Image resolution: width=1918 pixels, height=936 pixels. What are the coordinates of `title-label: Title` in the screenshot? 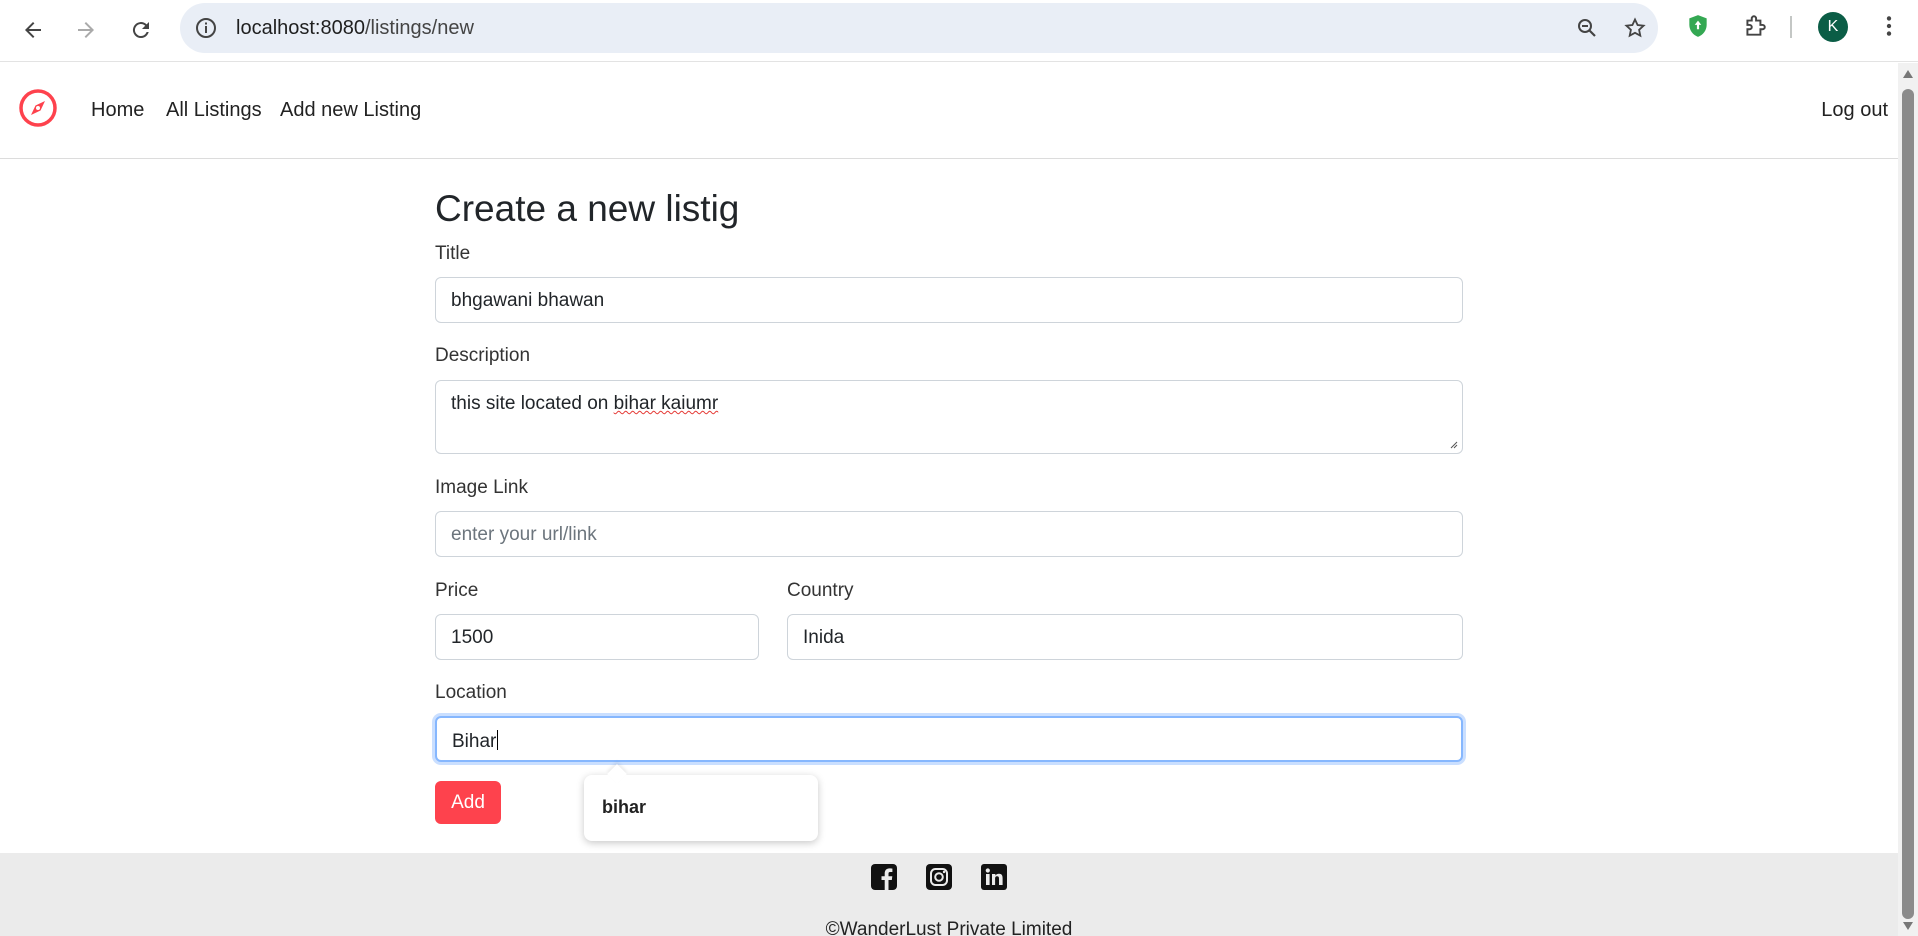 It's located at (453, 253).